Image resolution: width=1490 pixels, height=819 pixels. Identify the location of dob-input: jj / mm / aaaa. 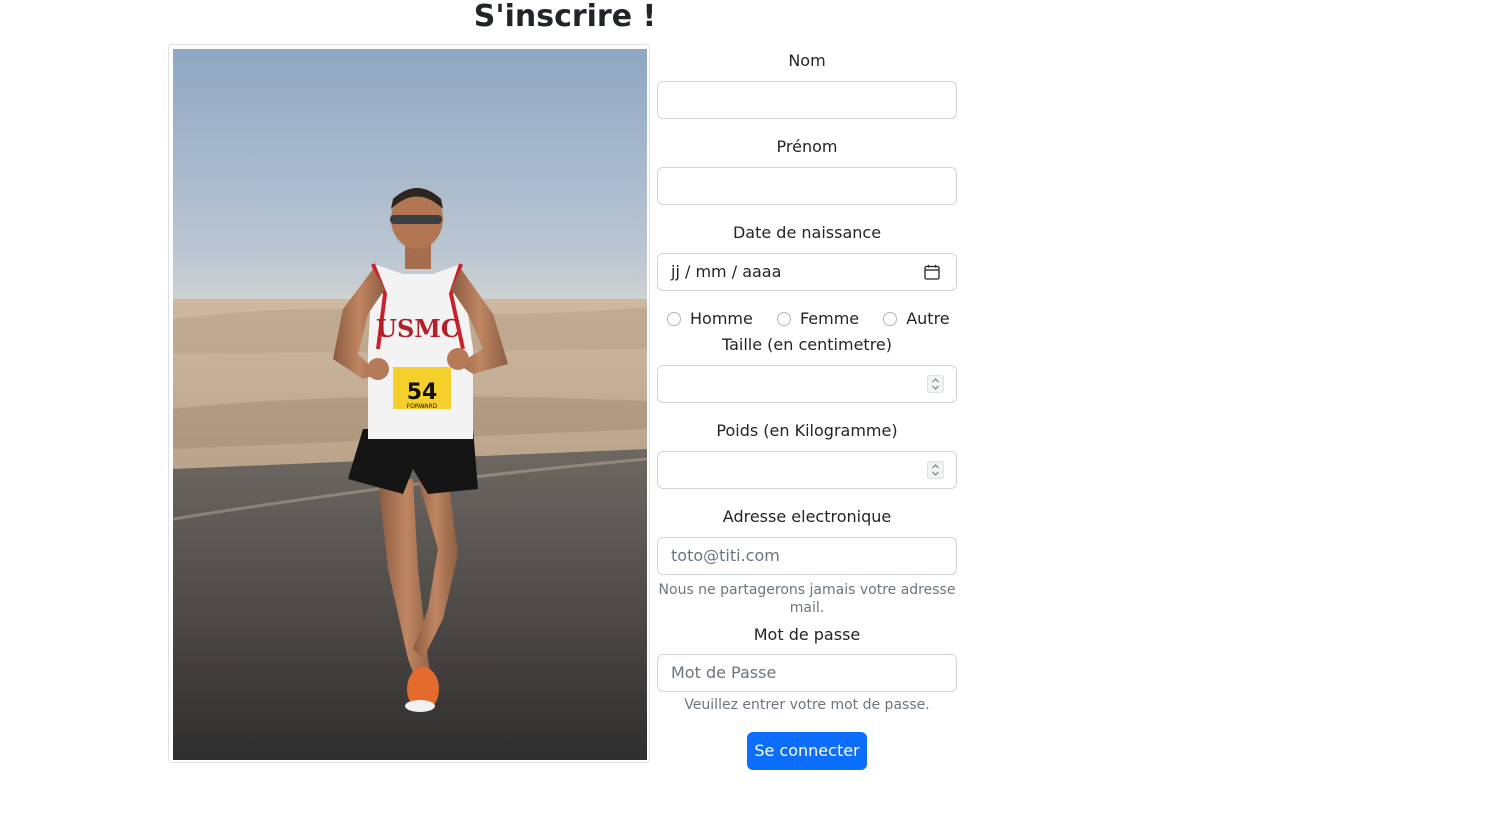
(807, 272).